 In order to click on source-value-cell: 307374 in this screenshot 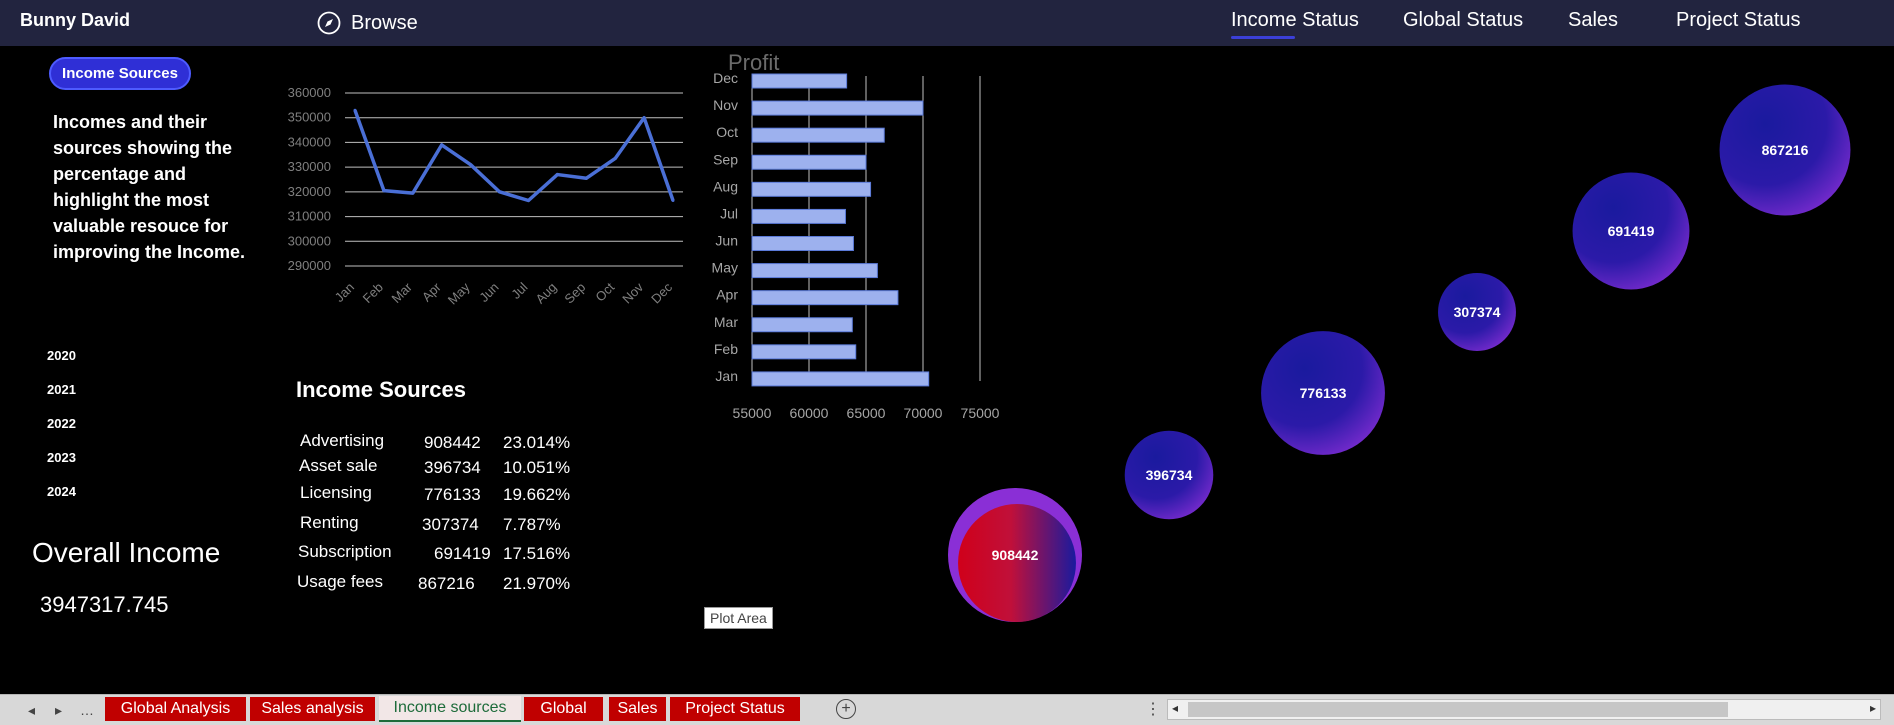, I will do `click(450, 524)`.